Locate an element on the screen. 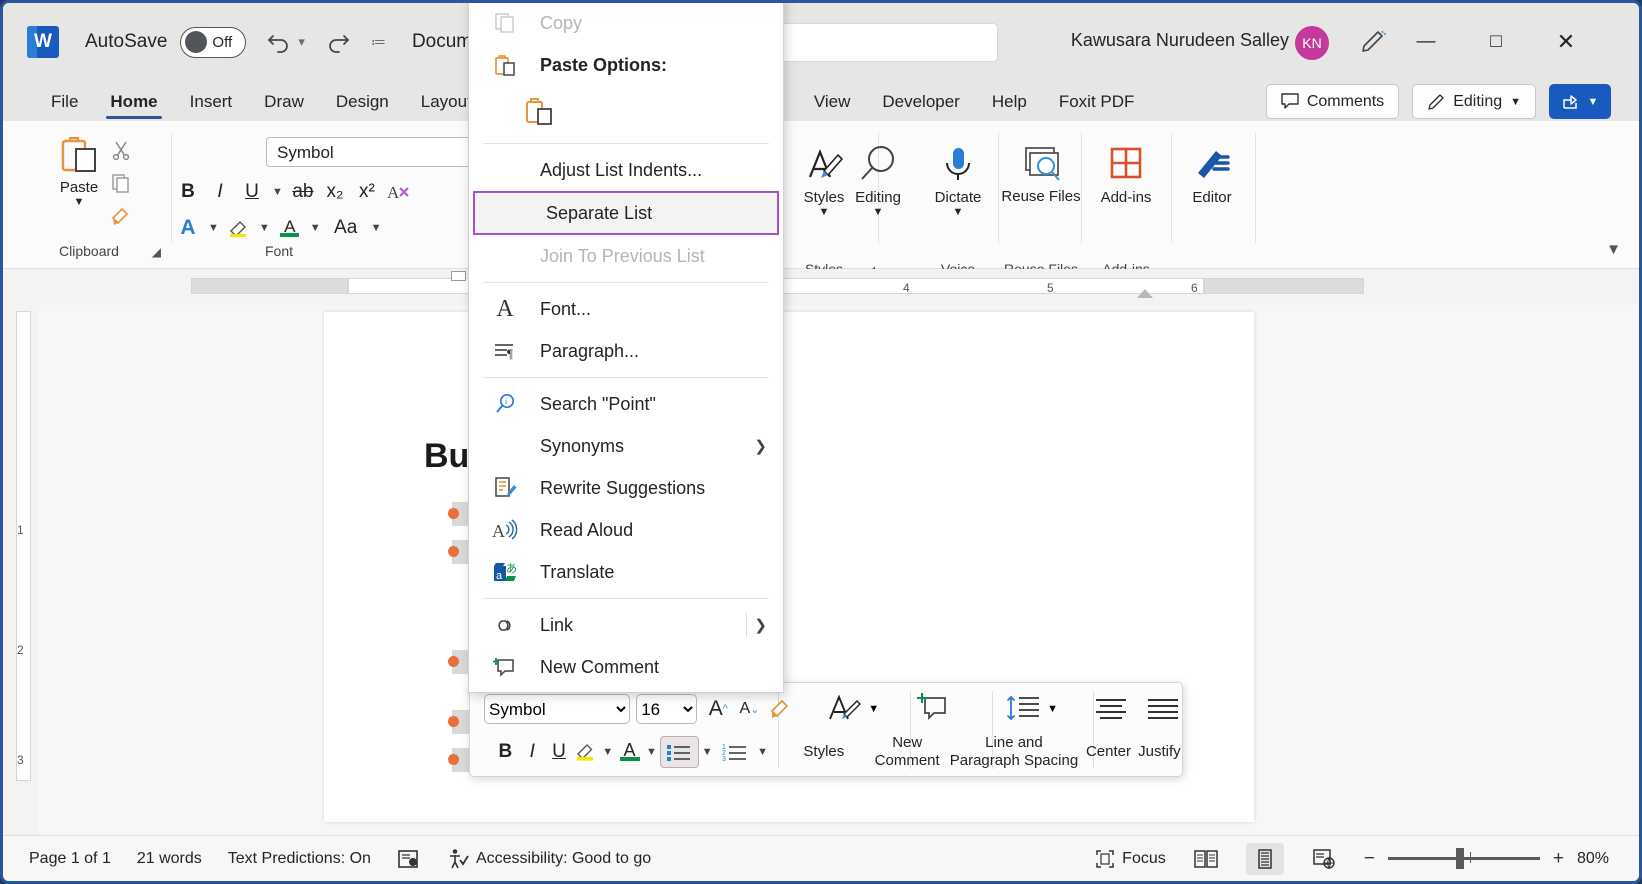 The width and height of the screenshot is (1642, 884). superscript-button: x² is located at coordinates (367, 192).